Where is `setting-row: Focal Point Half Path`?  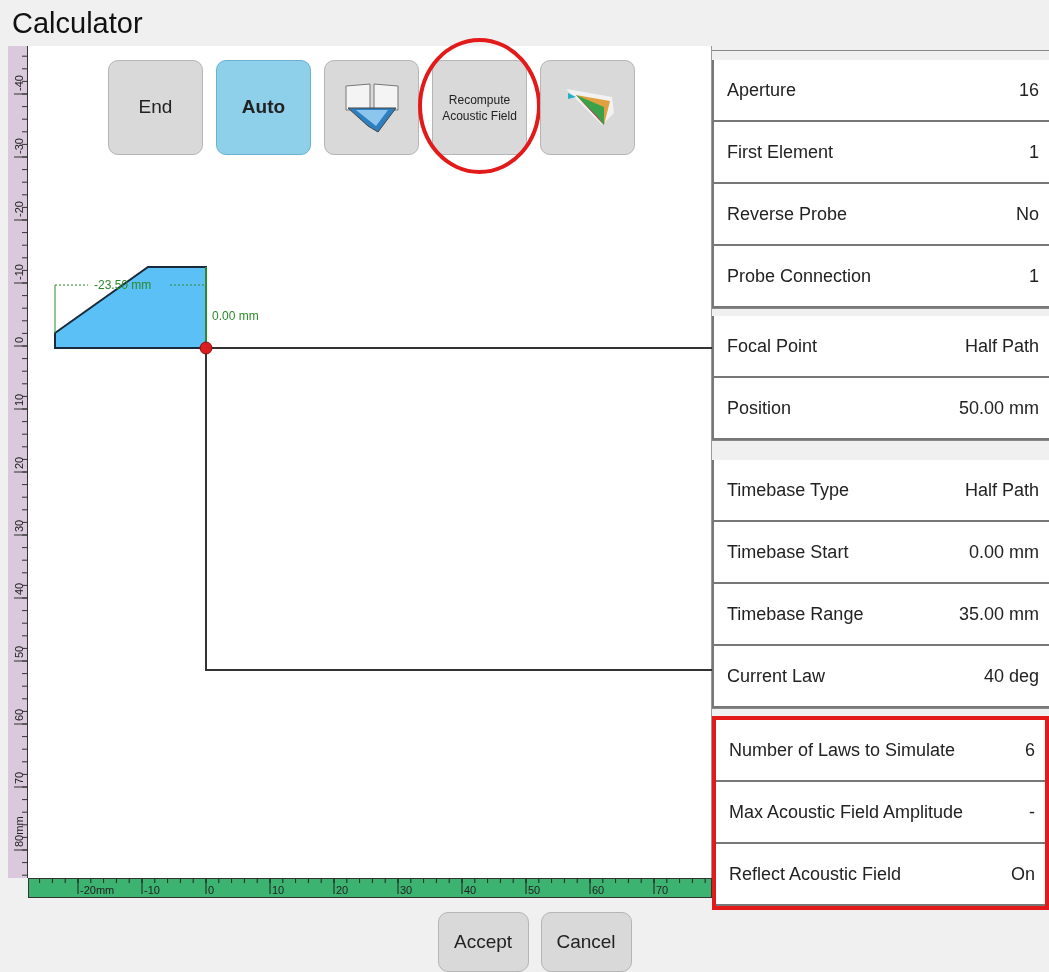 setting-row: Focal Point Half Path is located at coordinates (881, 347).